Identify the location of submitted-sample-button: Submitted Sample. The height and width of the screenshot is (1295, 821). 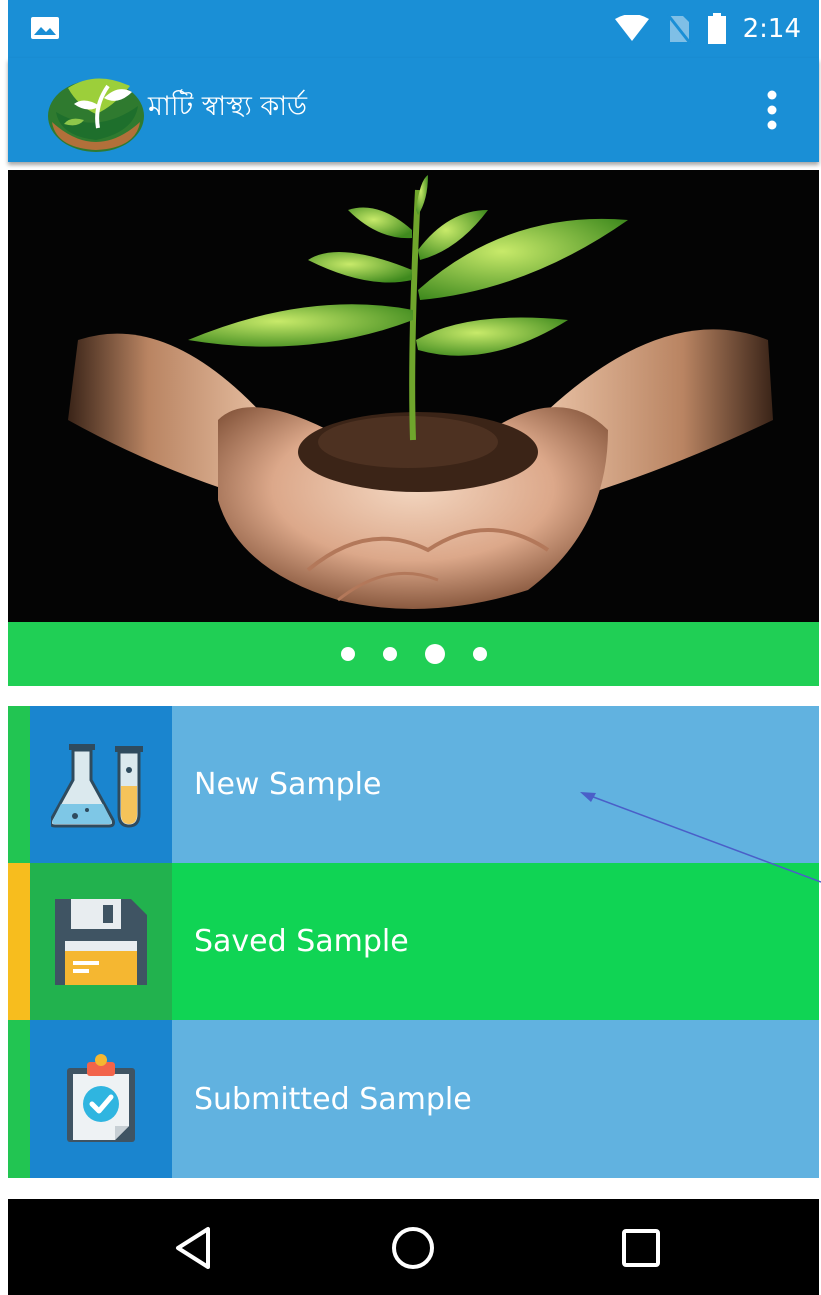
(413, 1099).